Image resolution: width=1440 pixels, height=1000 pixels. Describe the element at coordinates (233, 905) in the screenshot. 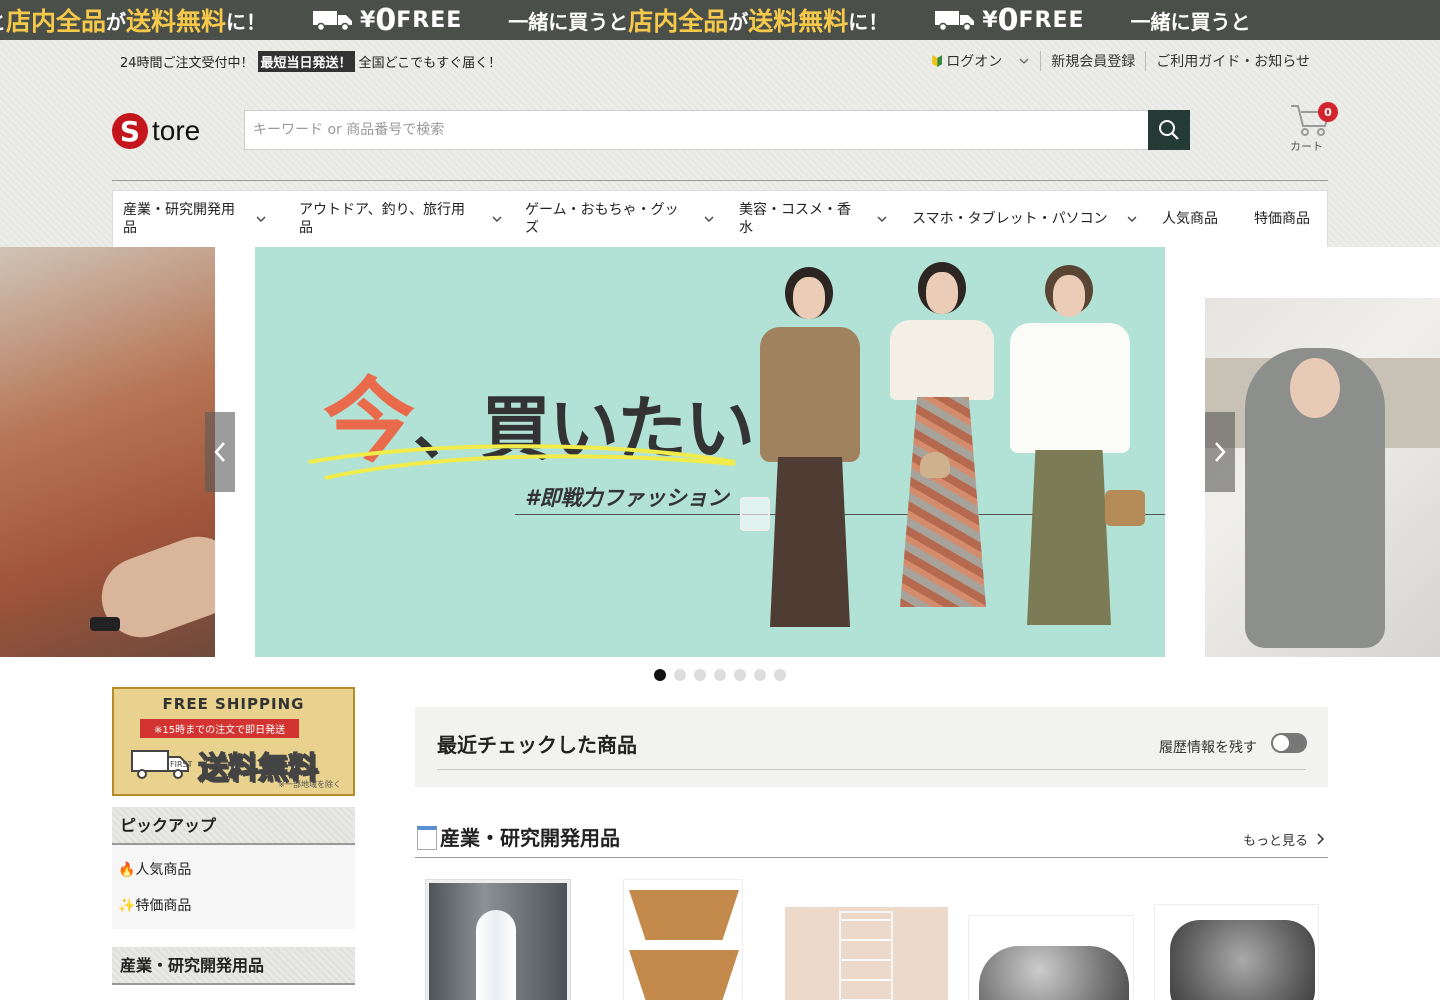

I see `sidebar-link-sale: ✨特価商品` at that location.